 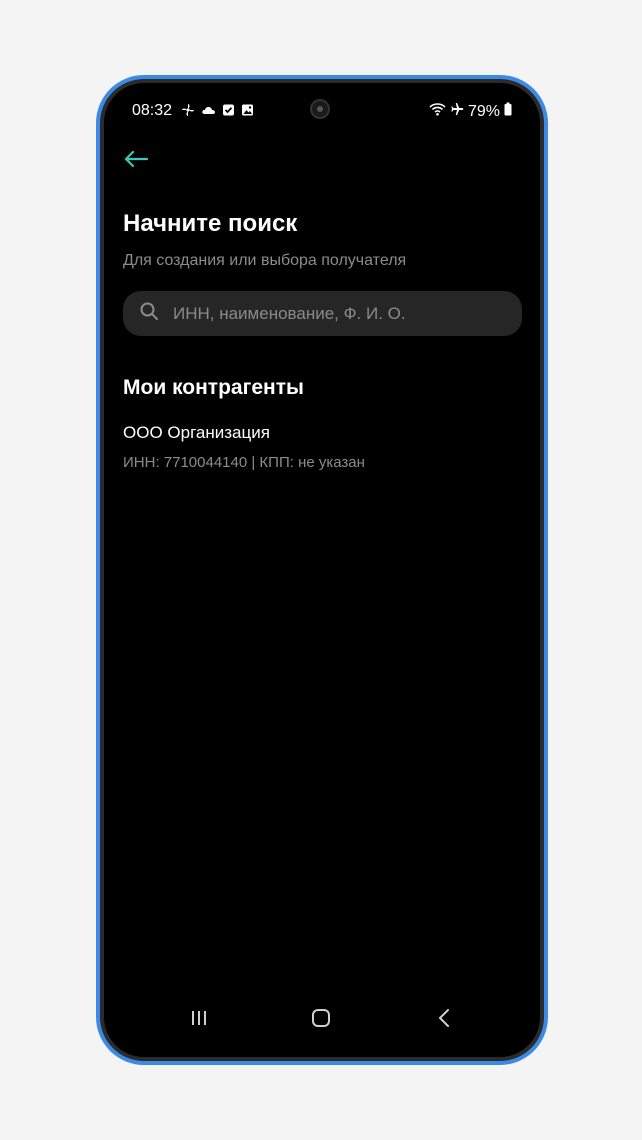 I want to click on status-bar: 08:32 79%, so click(x=322, y=110).